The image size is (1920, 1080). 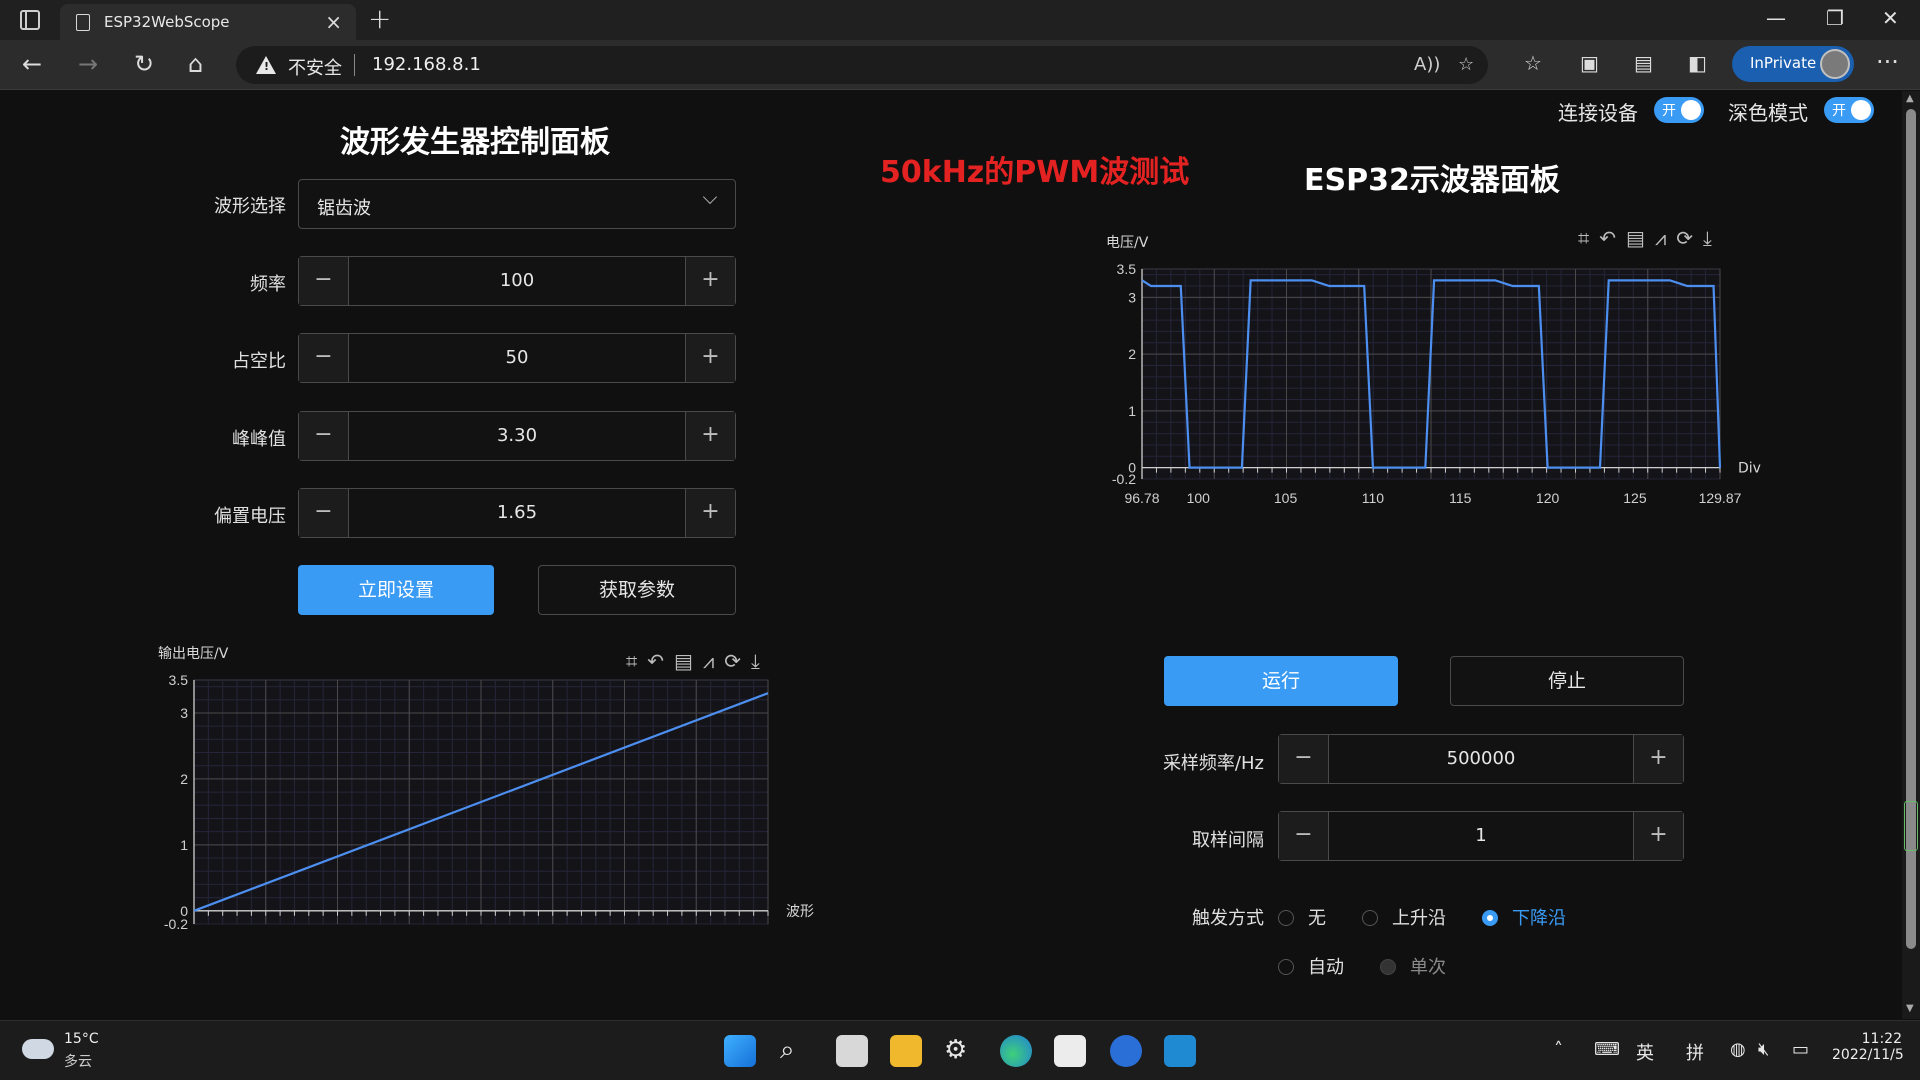 I want to click on peak-stepper: − 3.30 +, so click(x=517, y=436).